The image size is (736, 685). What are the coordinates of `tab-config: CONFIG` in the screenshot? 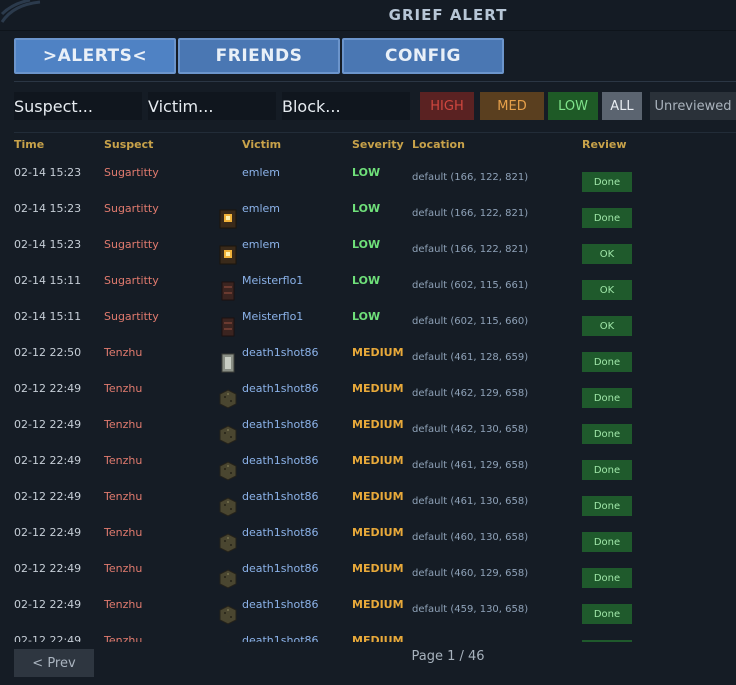 It's located at (423, 56).